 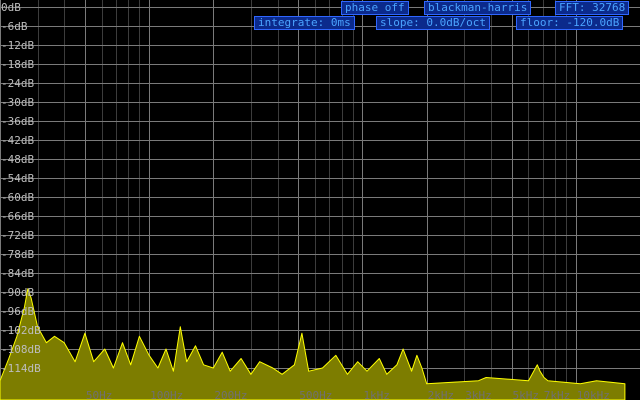 What do you see at coordinates (17, 235) in the screenshot?
I see `db-axis-label: -72dB` at bounding box center [17, 235].